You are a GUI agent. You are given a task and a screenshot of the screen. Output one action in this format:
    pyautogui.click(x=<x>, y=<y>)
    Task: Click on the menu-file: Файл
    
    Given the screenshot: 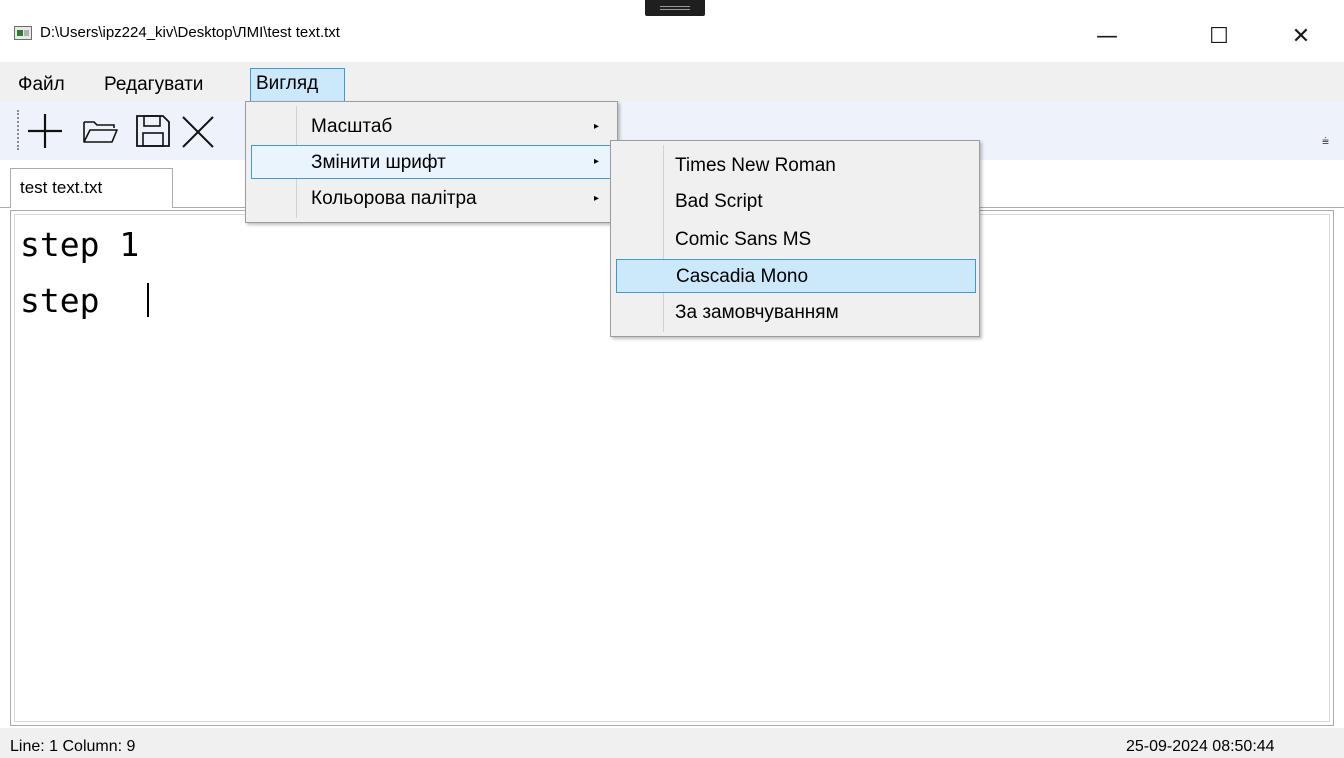 What is the action you would take?
    pyautogui.click(x=41, y=86)
    